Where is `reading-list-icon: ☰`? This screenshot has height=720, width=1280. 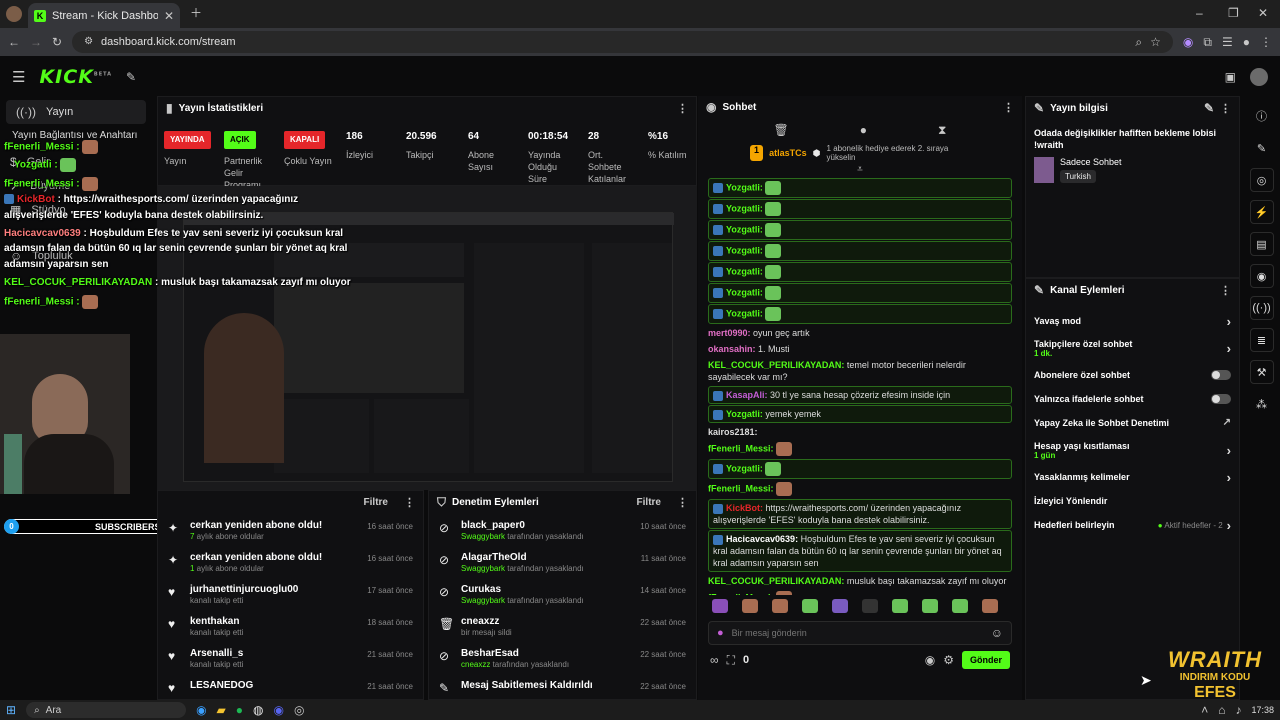
reading-list-icon: ☰ is located at coordinates (1227, 42).